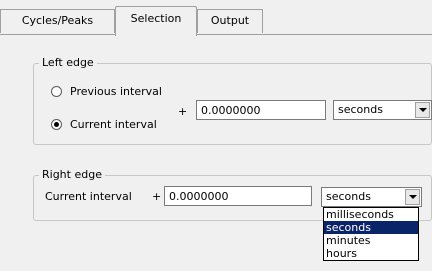 The width and height of the screenshot is (432, 271). What do you see at coordinates (56, 124) in the screenshot?
I see `radio-current-circle` at bounding box center [56, 124].